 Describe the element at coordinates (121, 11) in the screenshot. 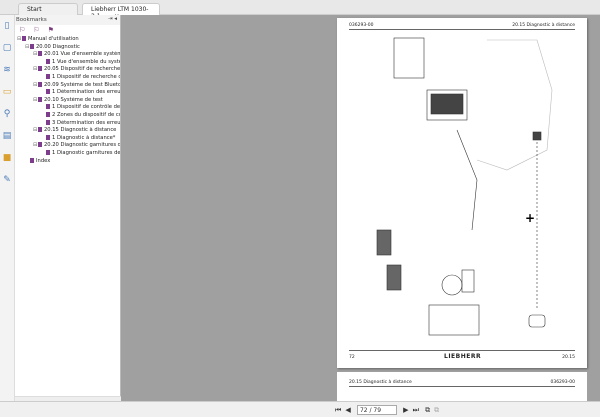

I see `tab-document: Liebherr LTM 1030-2.1...×` at that location.